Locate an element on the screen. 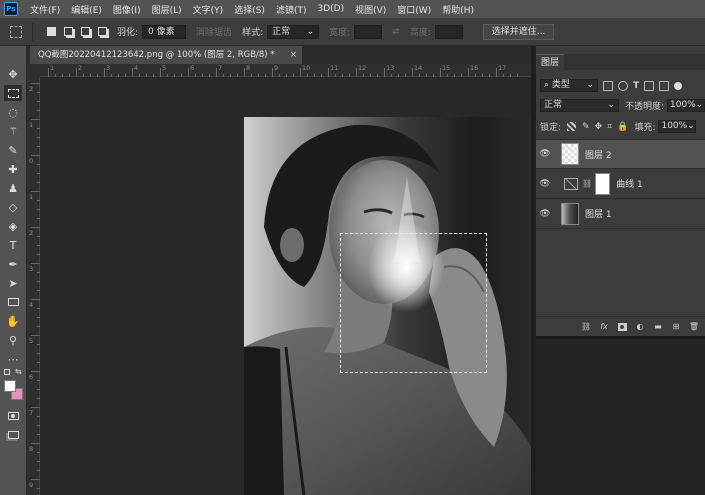 The image size is (705, 495). zoom-tool-icon: ⚲ is located at coordinates (13, 340).